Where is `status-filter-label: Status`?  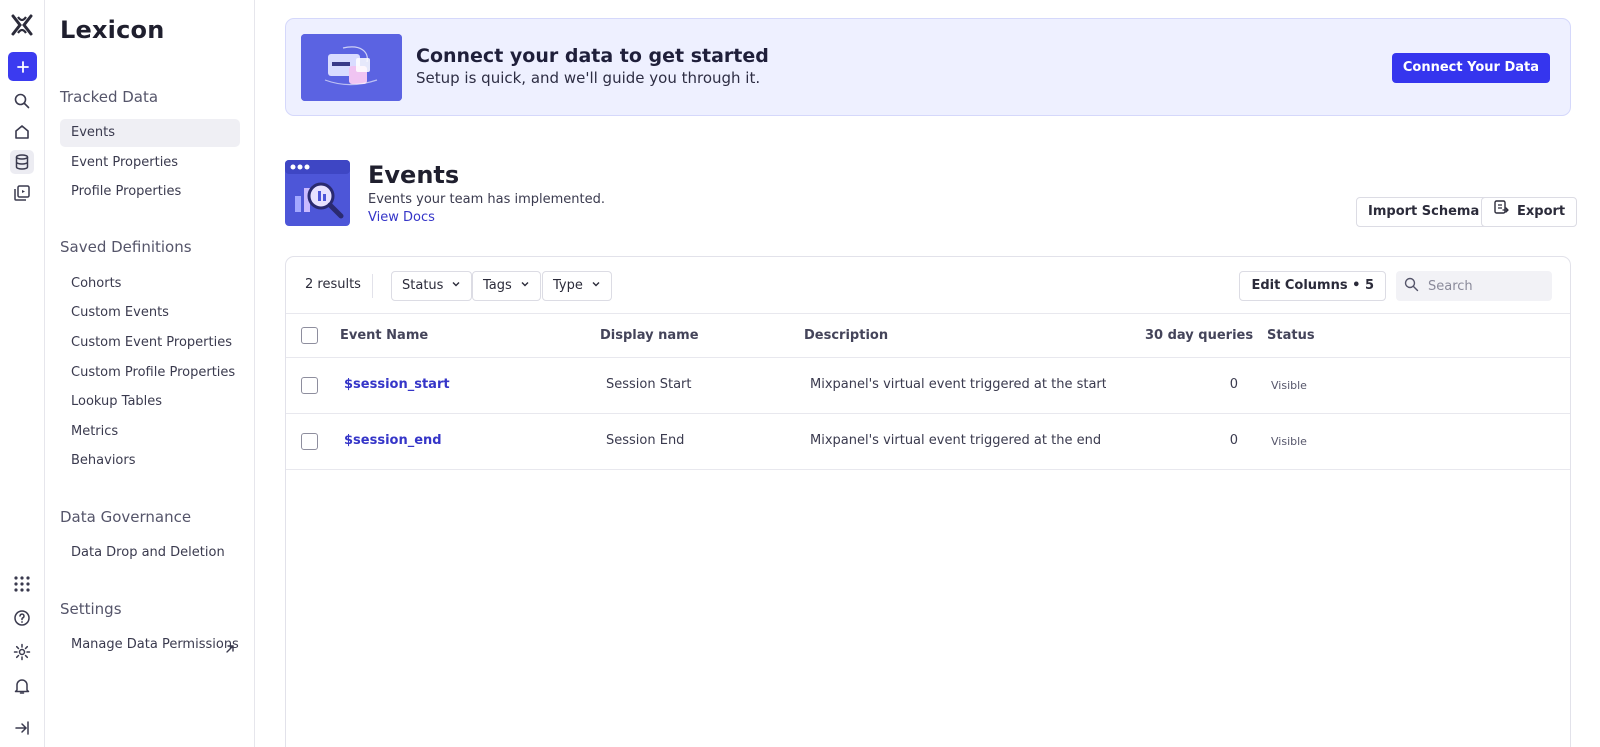
status-filter-label: Status is located at coordinates (423, 285).